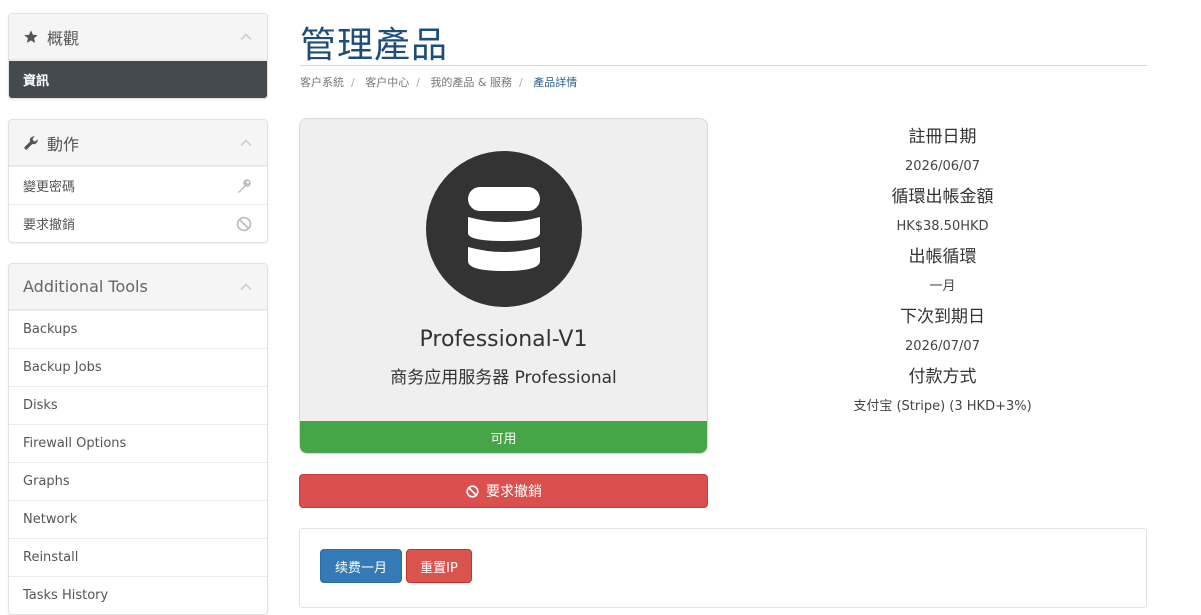 The height and width of the screenshot is (615, 1201). I want to click on overview-panel: 概觀 資訊, so click(138, 56).